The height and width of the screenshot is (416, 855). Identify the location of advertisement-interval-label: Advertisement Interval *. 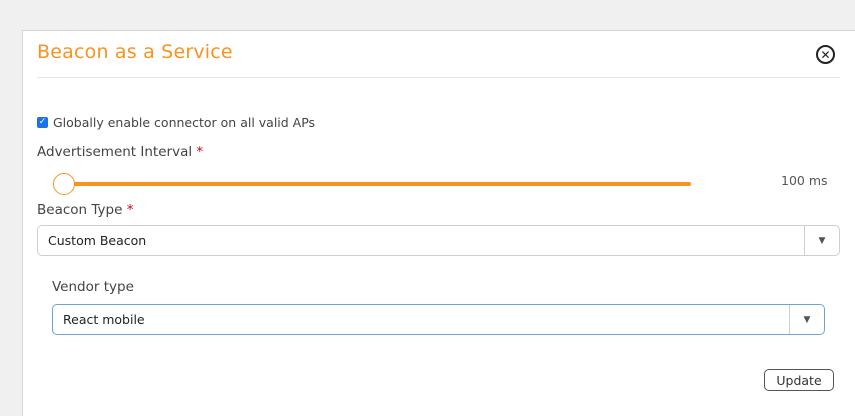
(120, 152).